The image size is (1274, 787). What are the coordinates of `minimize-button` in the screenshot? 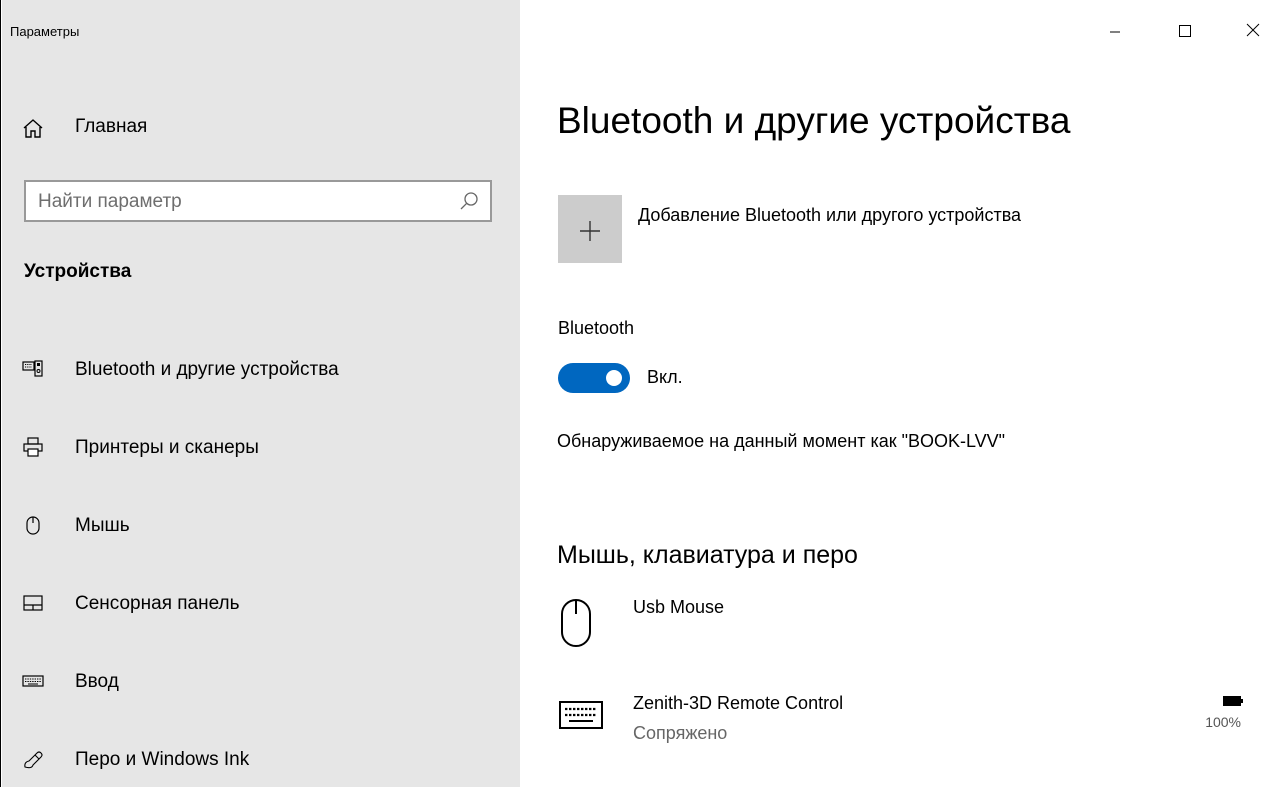 It's located at (1115, 30).